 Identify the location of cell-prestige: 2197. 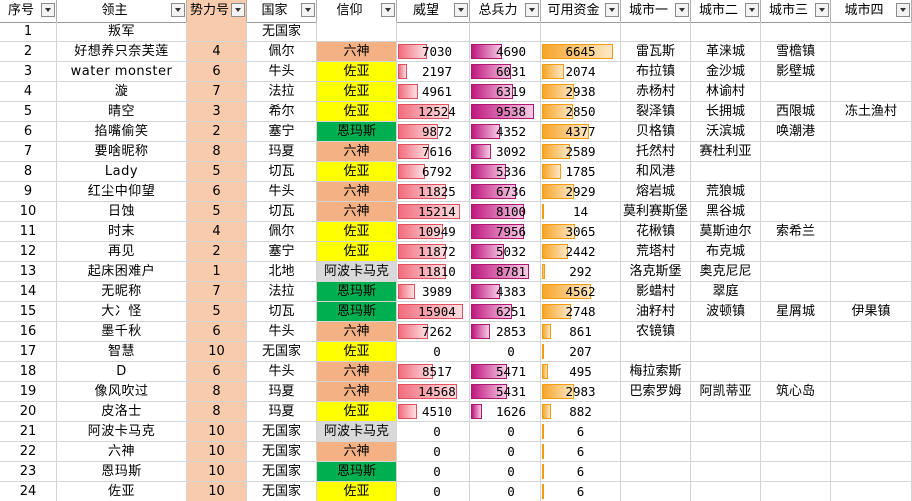
(433, 72).